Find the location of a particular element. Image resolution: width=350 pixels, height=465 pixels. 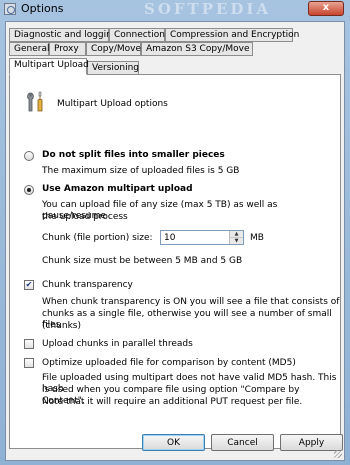

no-split-radio is located at coordinates (29, 156).